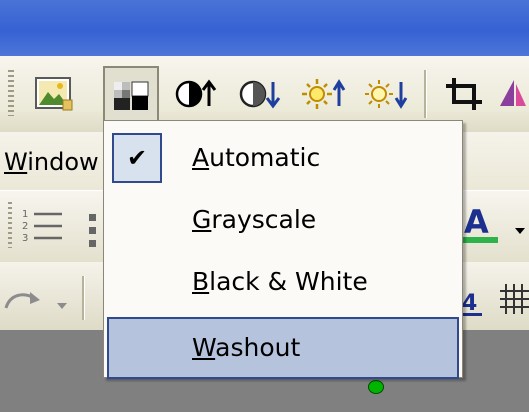  I want to click on menu-item-automatic: ✔ Automatic, so click(283, 158).